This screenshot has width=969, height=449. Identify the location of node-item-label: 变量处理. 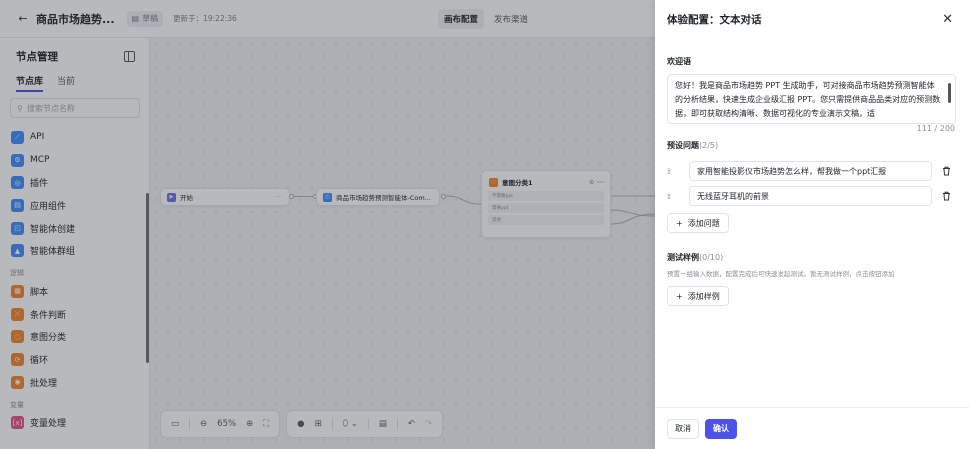
(48, 424).